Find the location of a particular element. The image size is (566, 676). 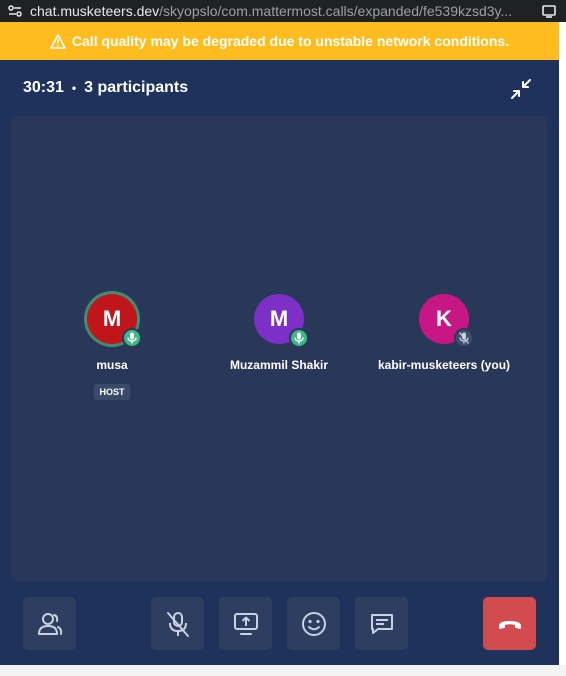

page-bottom-edge is located at coordinates (283, 670).